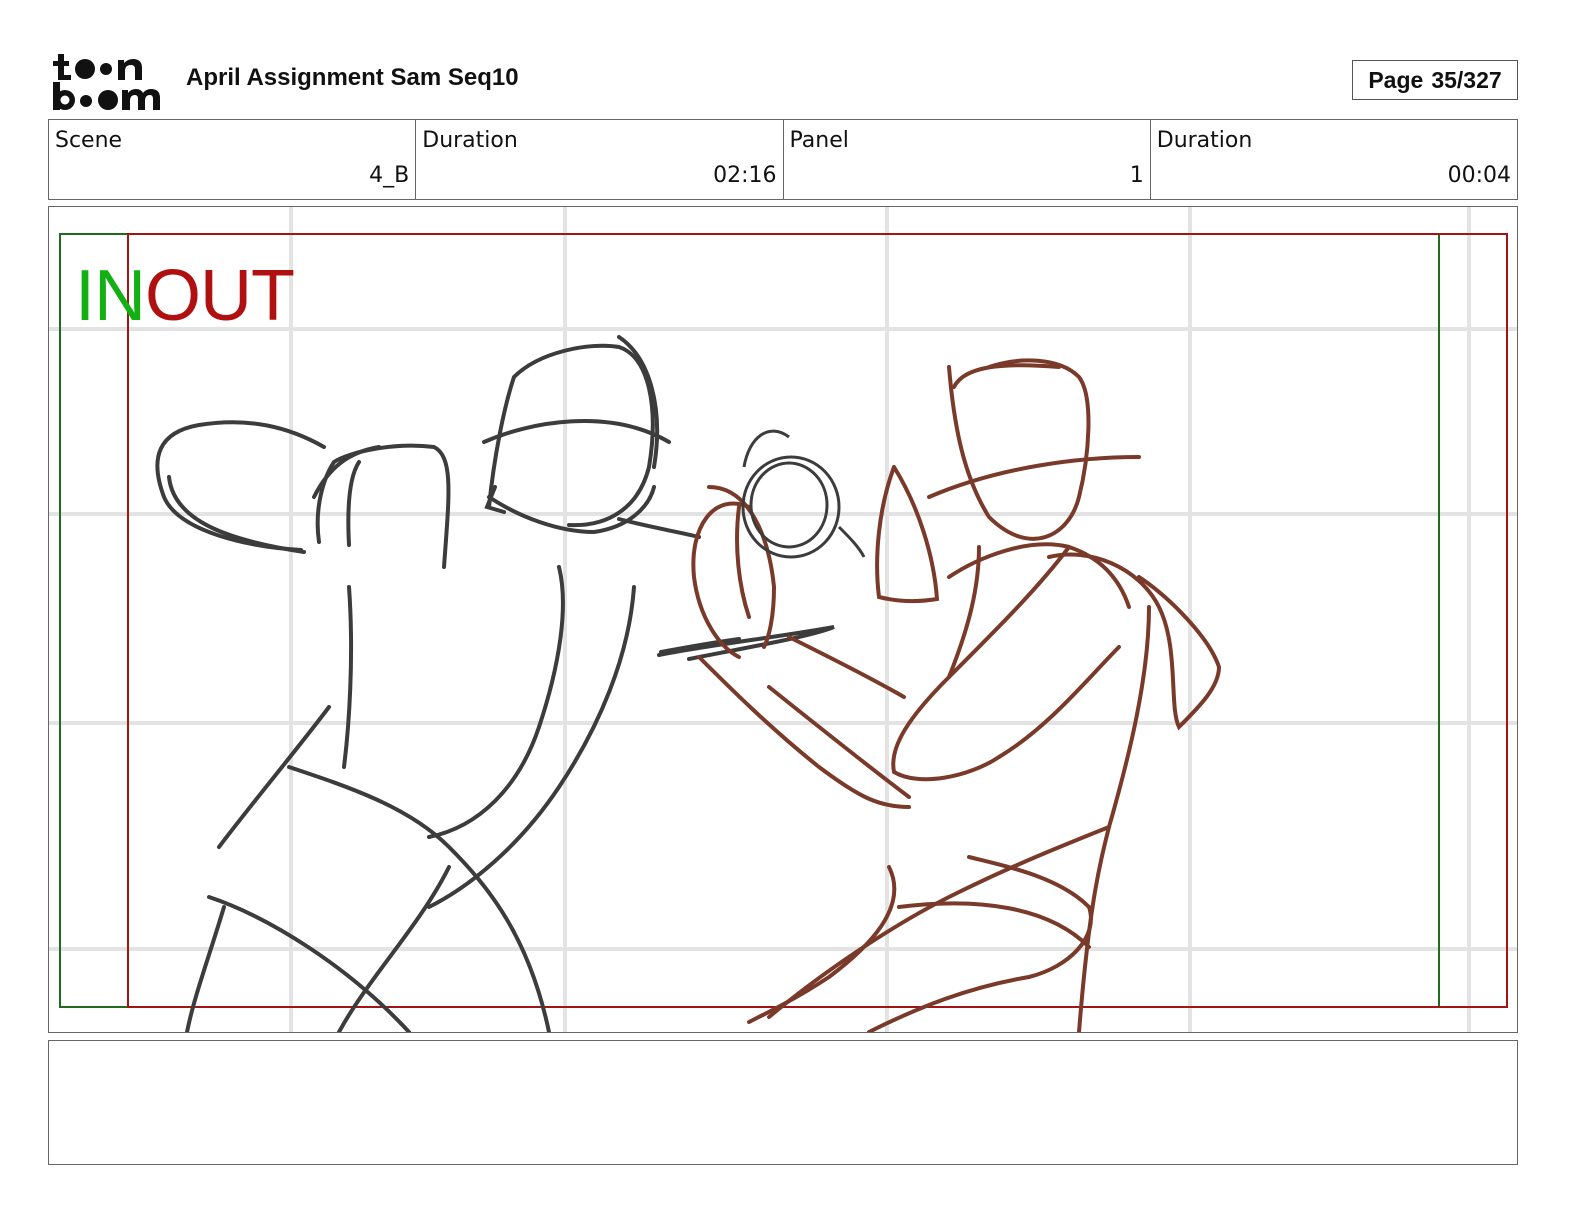 The image size is (1584, 1224). I want to click on scene-duration-cell: Duration 02:16, so click(600, 159).